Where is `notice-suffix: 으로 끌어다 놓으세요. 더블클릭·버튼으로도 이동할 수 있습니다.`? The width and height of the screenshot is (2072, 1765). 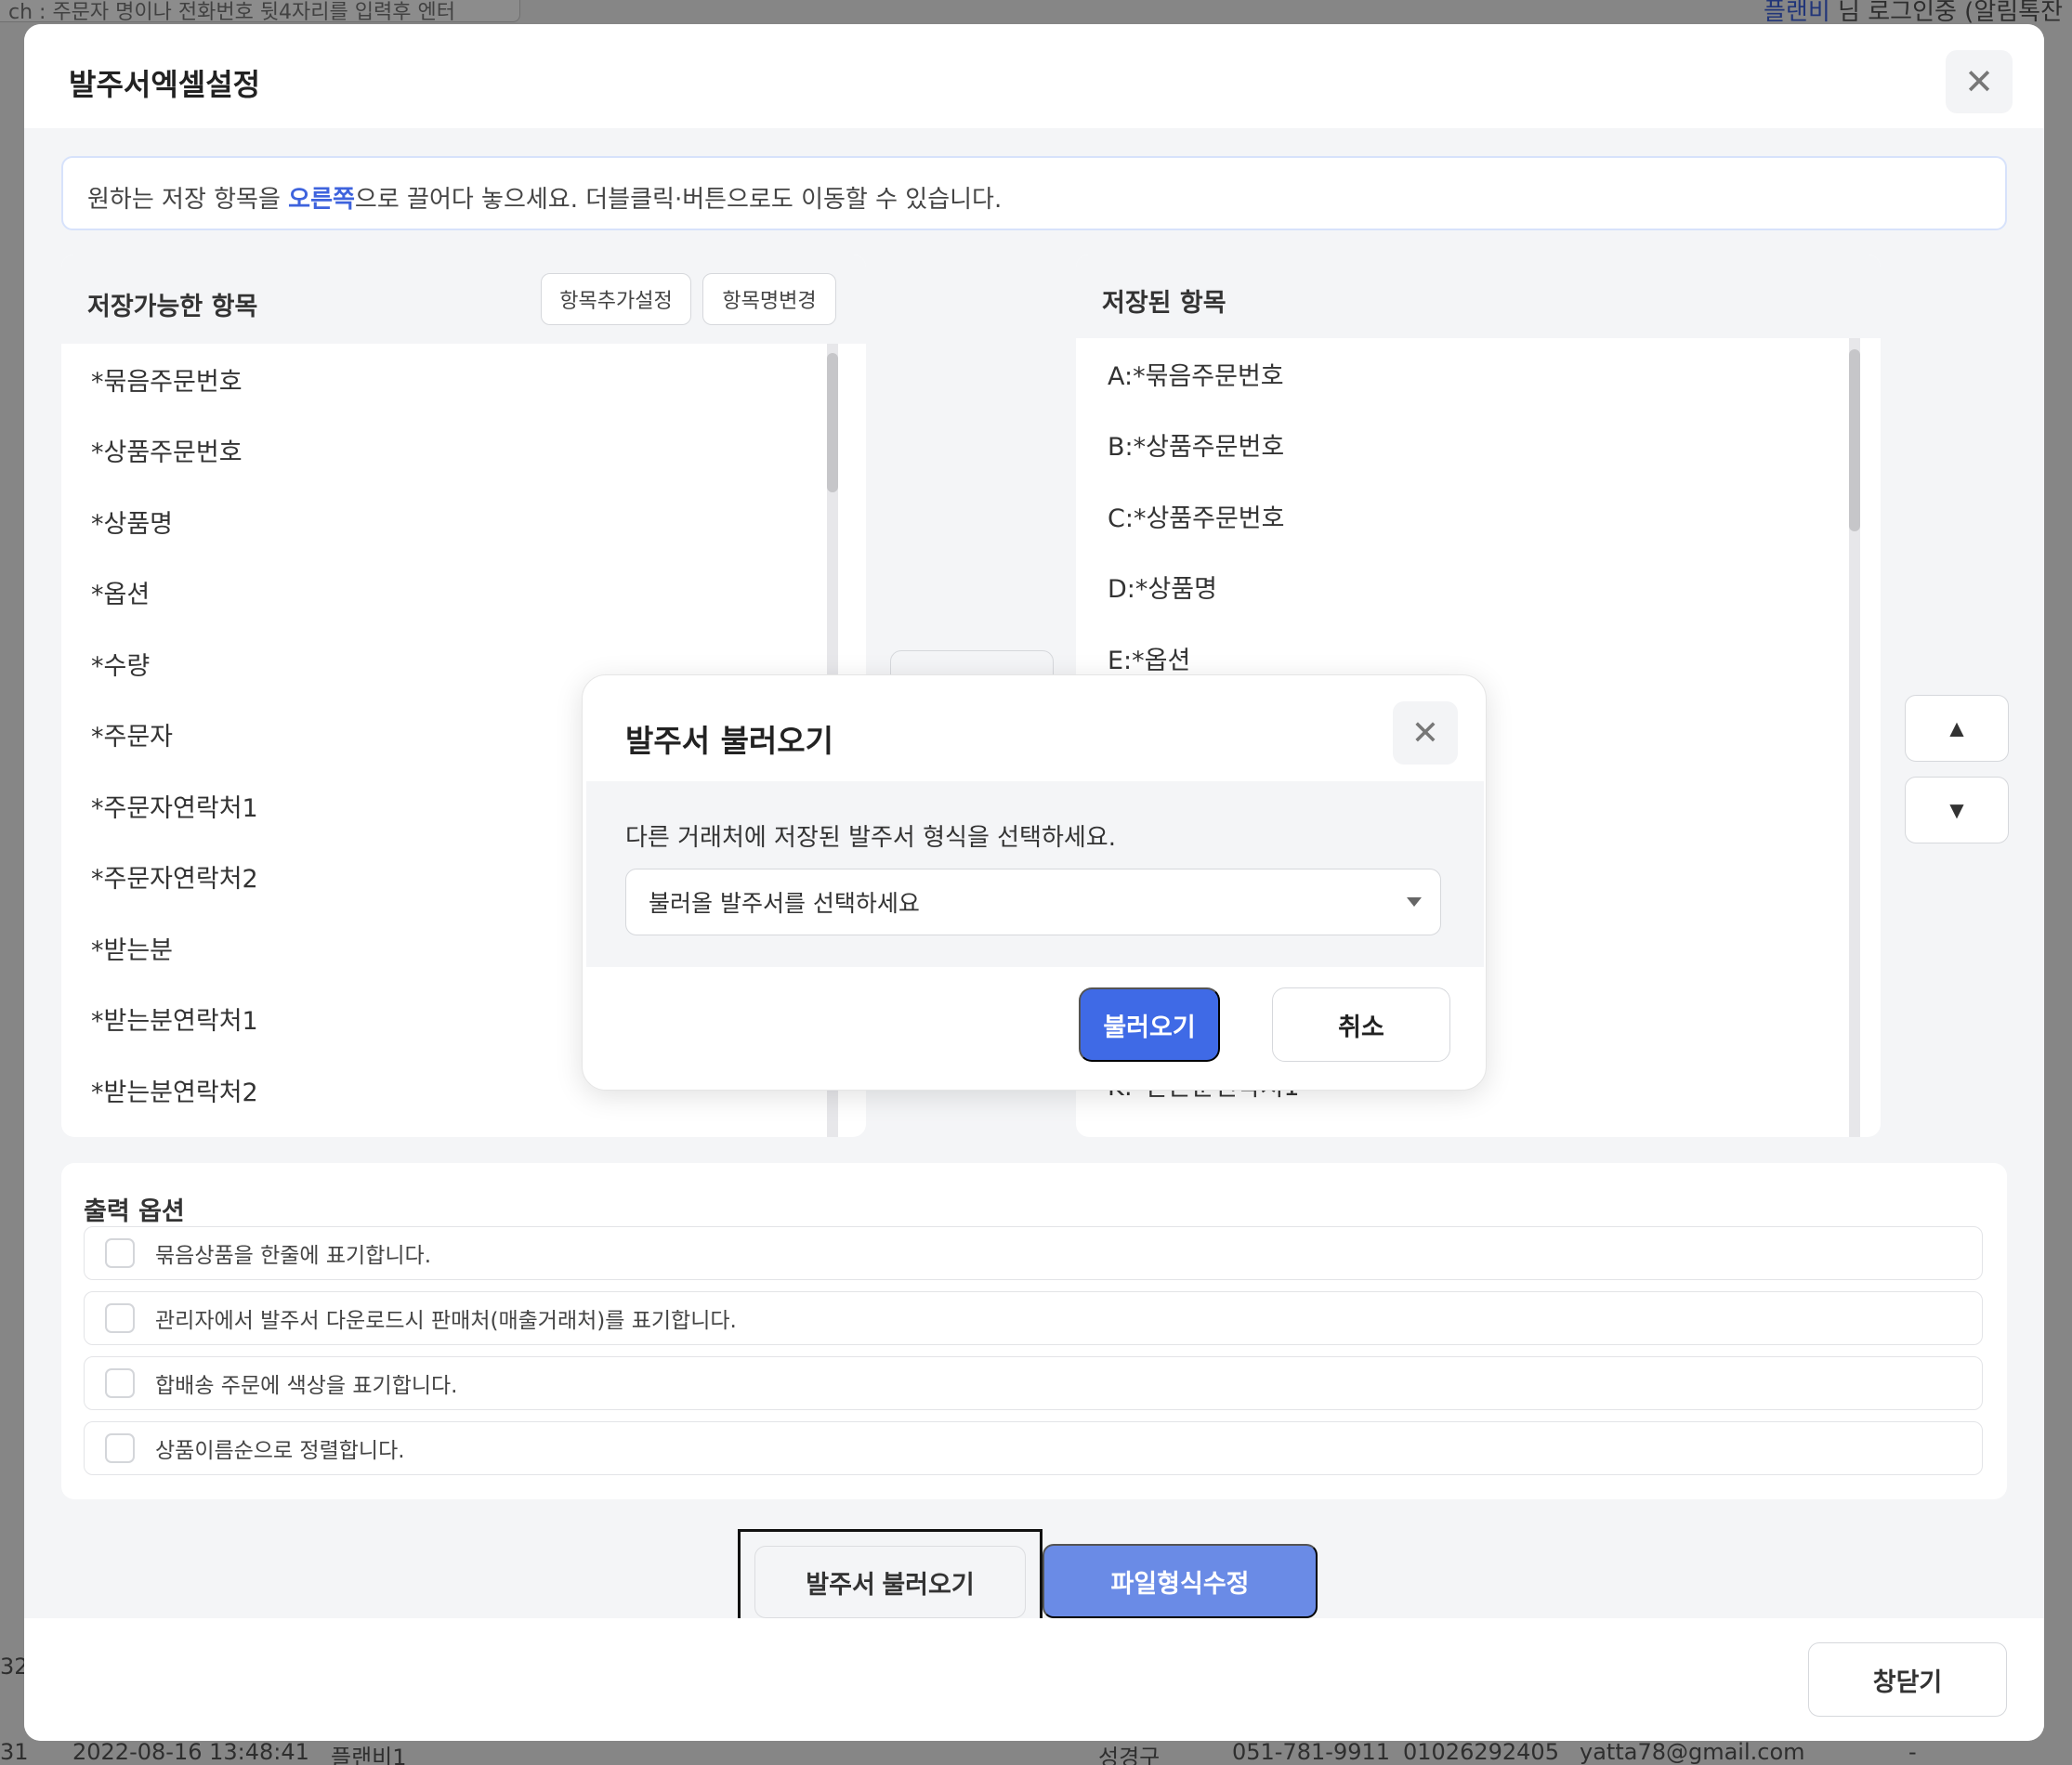 notice-suffix: 으로 끌어다 놓으세요. 더블클릭·버튼으로도 이동할 수 있습니다. is located at coordinates (678, 200).